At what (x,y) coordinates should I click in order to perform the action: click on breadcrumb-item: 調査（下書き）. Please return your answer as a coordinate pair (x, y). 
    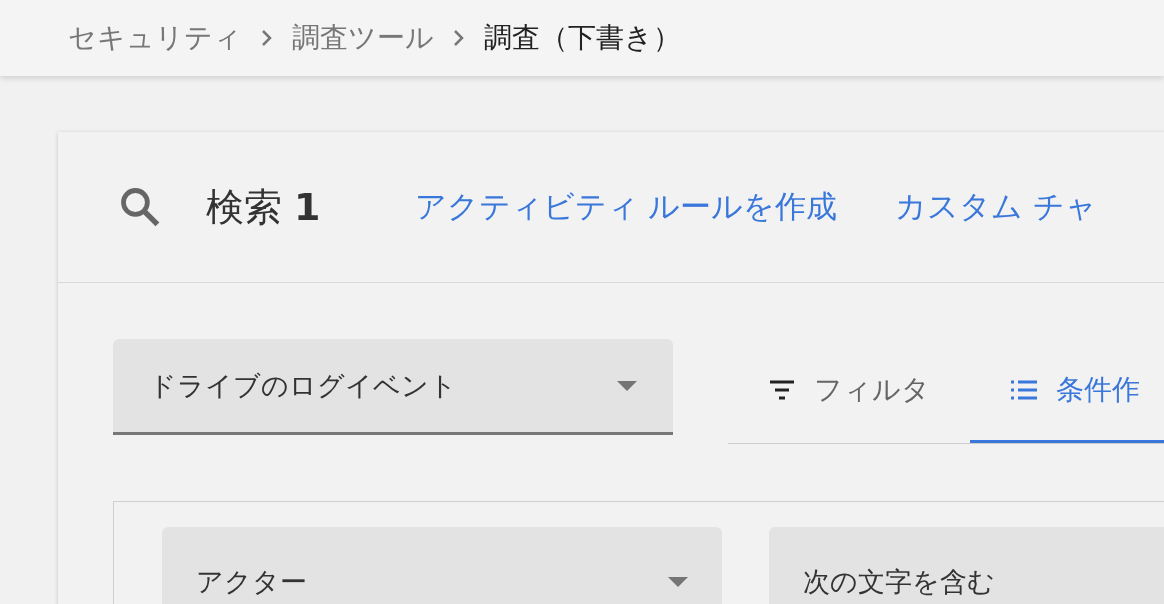
    Looking at the image, I should click on (582, 38).